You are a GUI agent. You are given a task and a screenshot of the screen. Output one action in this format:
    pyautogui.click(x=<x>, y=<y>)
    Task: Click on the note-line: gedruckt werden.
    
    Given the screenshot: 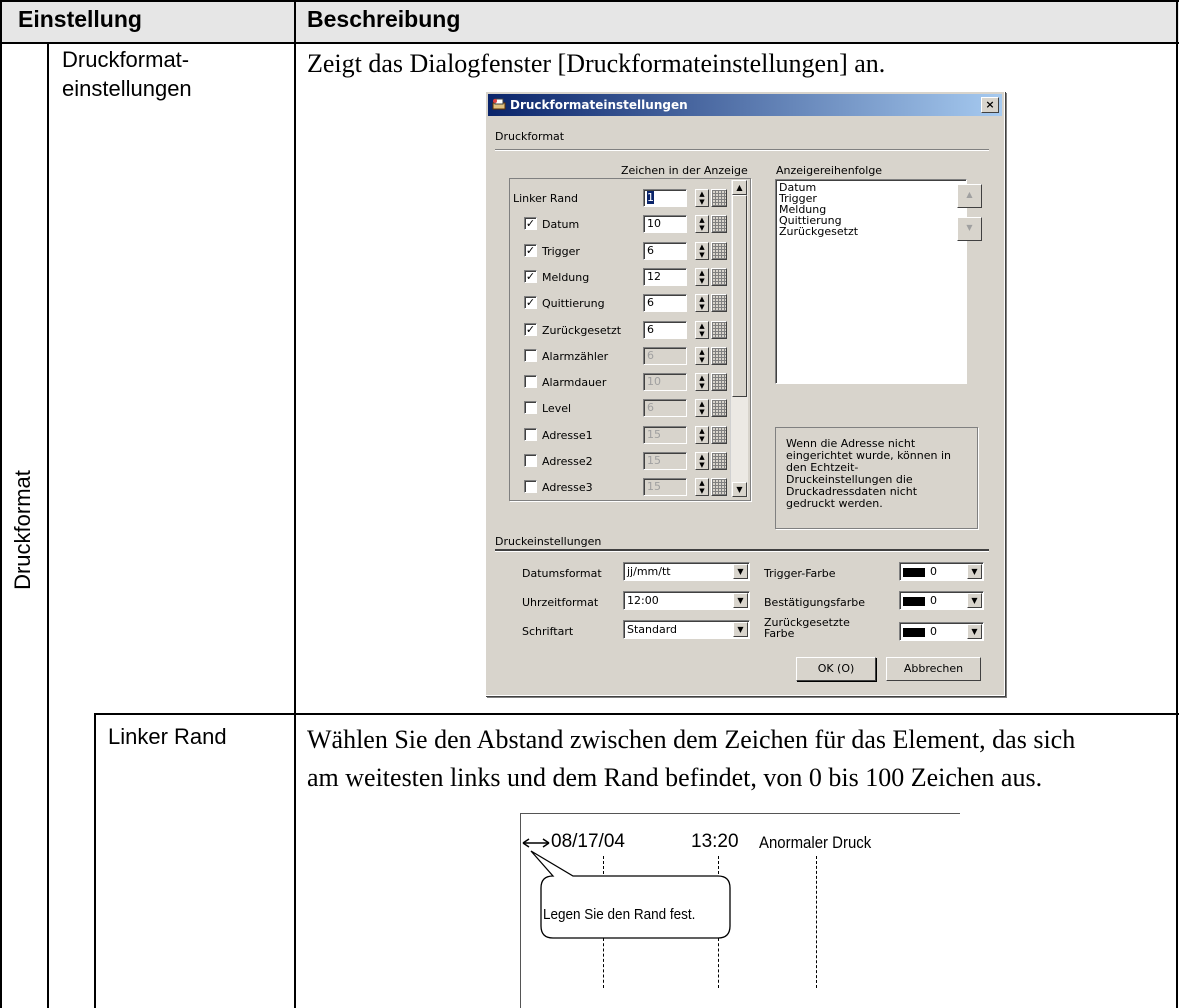 What is the action you would take?
    pyautogui.click(x=834, y=503)
    